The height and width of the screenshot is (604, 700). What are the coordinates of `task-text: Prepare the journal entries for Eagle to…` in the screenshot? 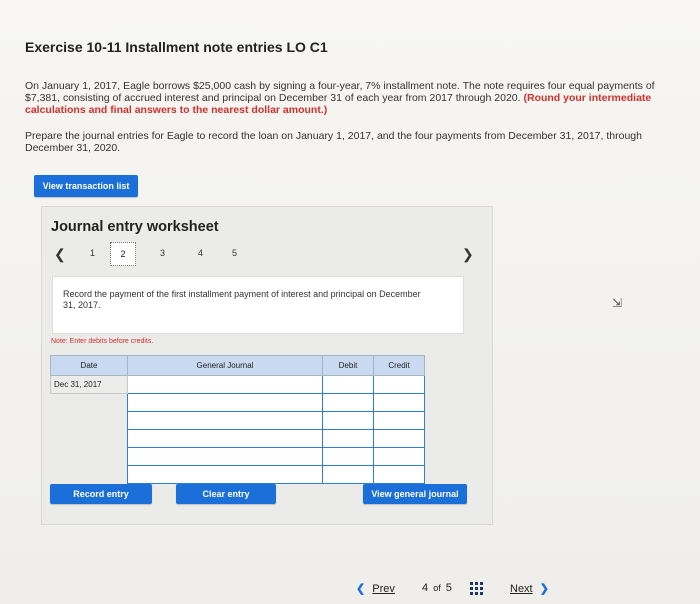 It's located at (333, 142).